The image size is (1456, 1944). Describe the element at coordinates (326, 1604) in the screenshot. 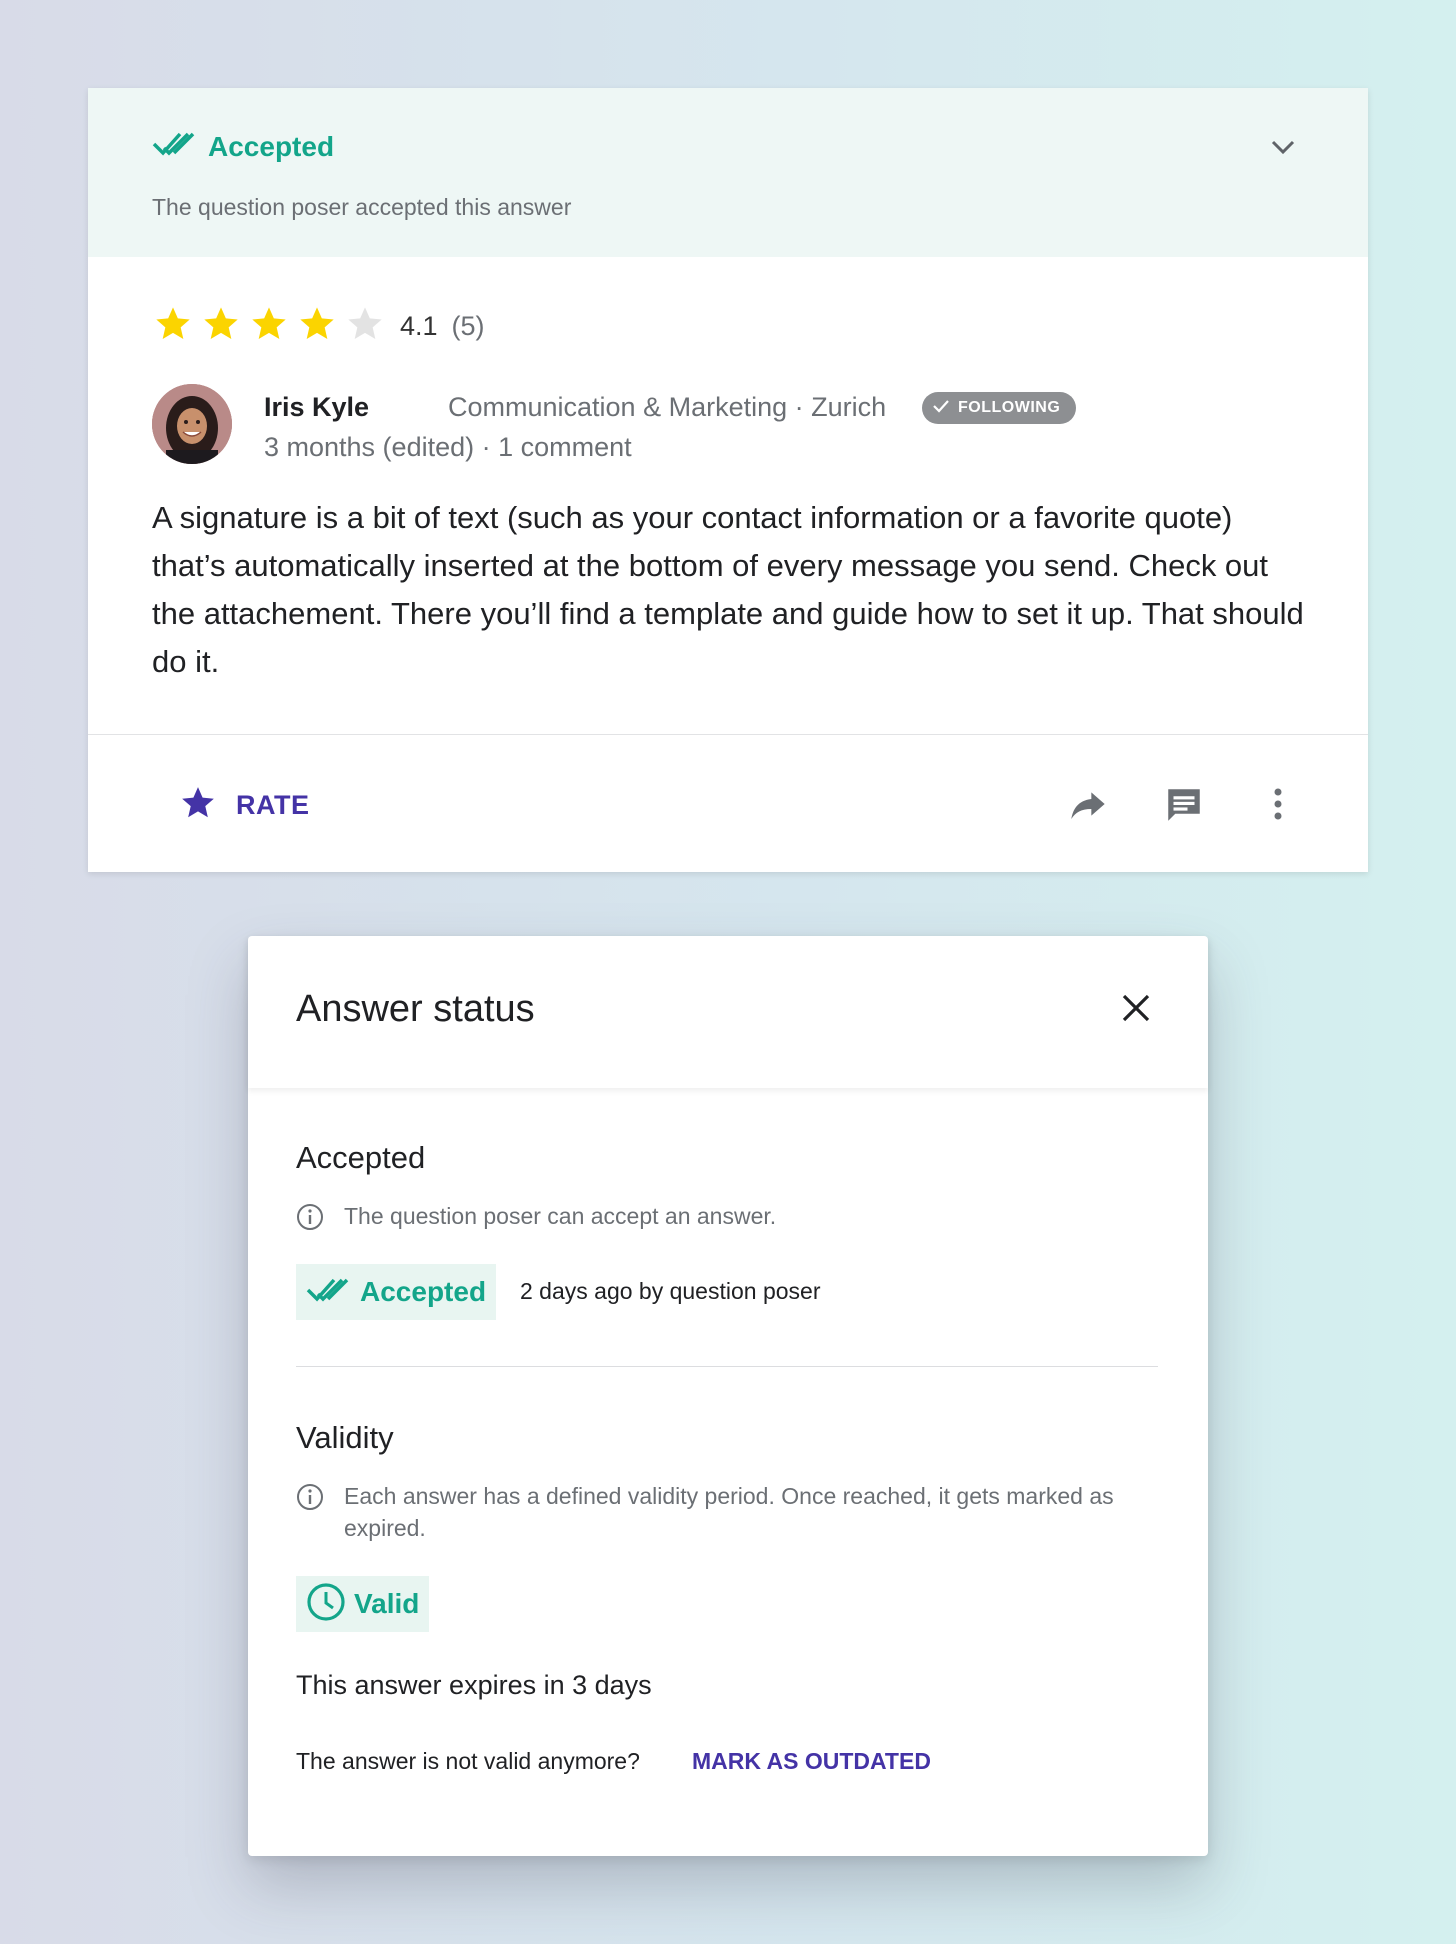

I see `clock-icon` at that location.